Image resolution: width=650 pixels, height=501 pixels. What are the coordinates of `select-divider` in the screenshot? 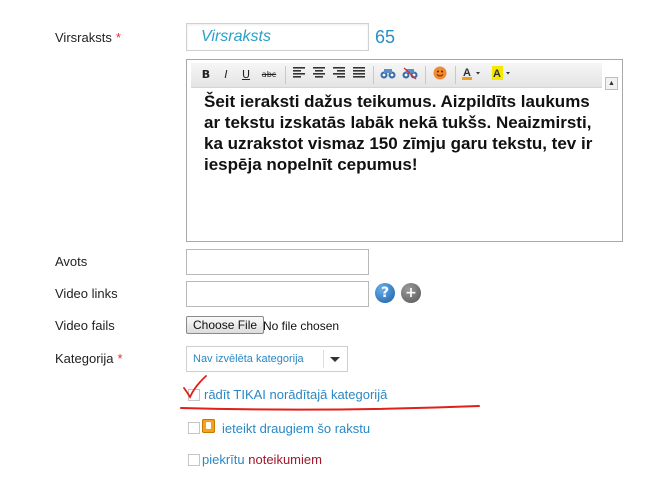 It's located at (323, 359).